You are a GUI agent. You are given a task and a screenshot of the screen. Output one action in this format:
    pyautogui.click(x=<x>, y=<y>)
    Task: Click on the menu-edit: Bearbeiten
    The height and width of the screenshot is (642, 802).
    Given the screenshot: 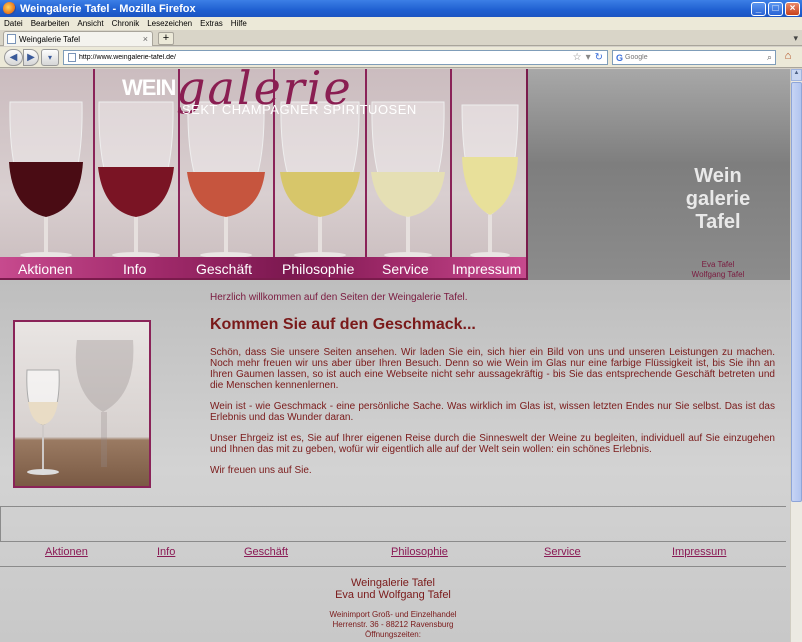 What is the action you would take?
    pyautogui.click(x=50, y=23)
    